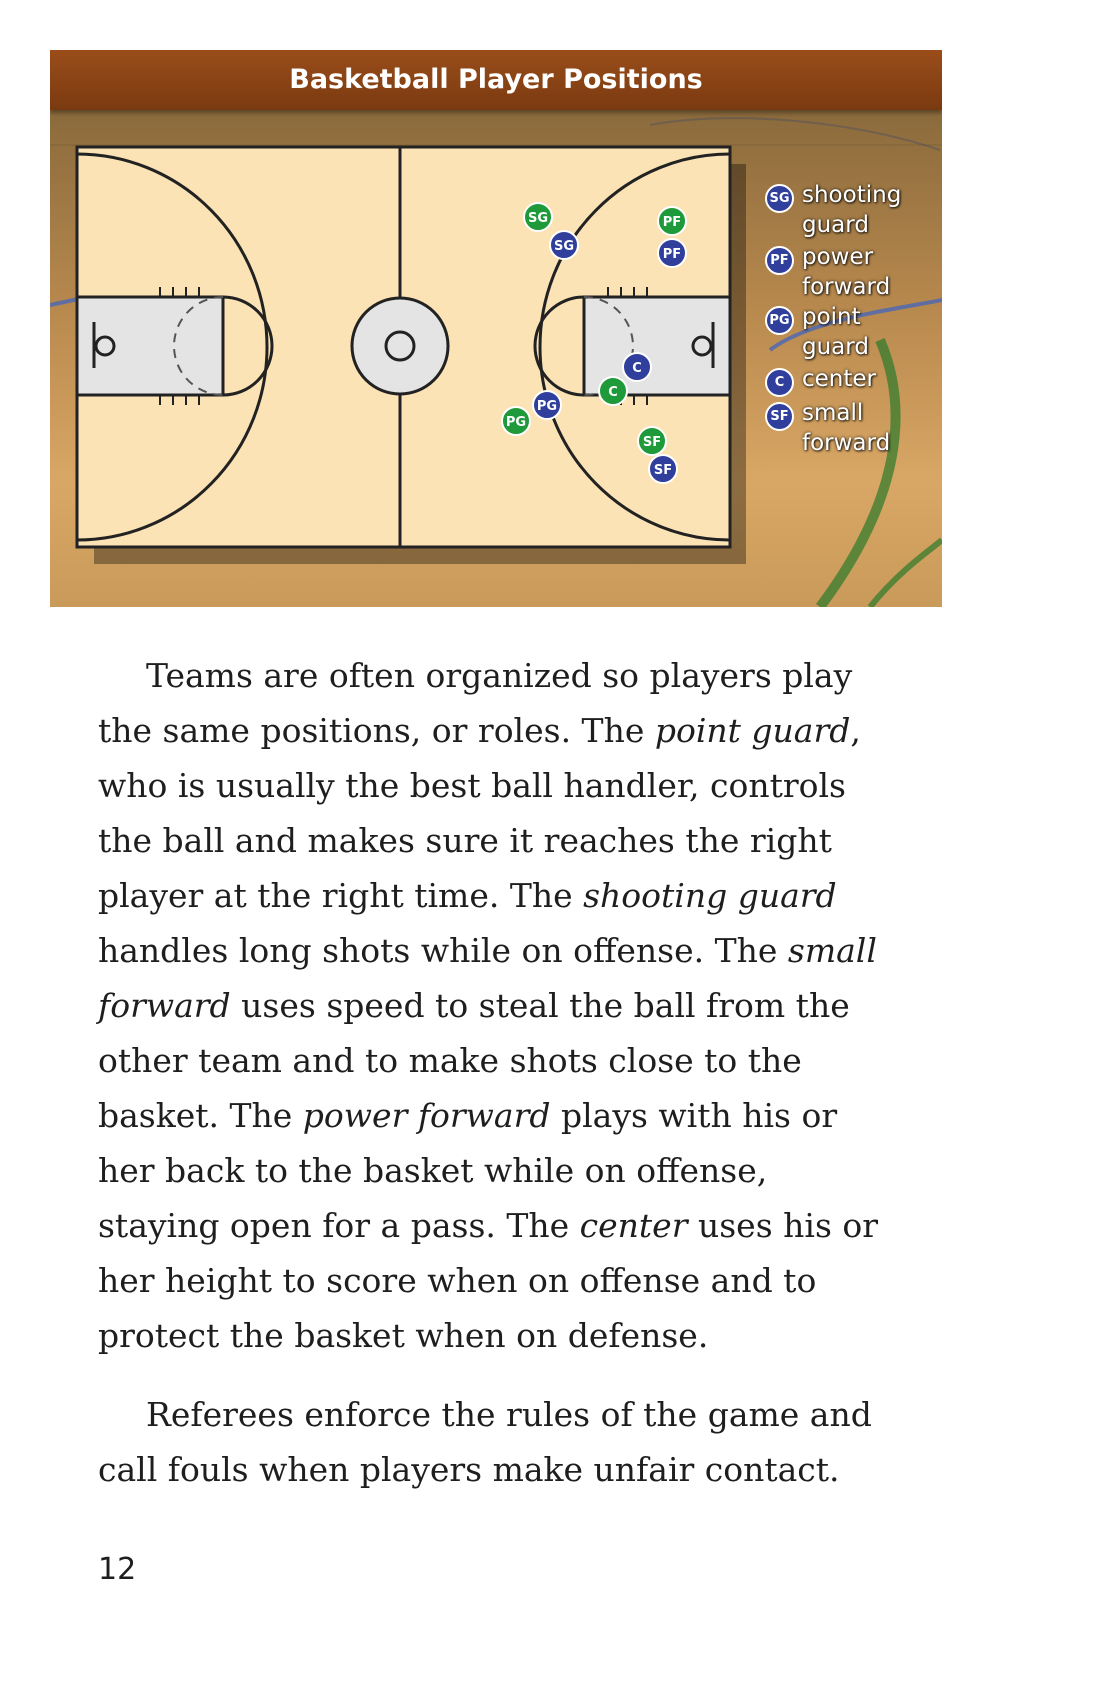 The height and width of the screenshot is (1700, 1100). Describe the element at coordinates (835, 332) in the screenshot. I see `legend-label-pg: point guard` at that location.